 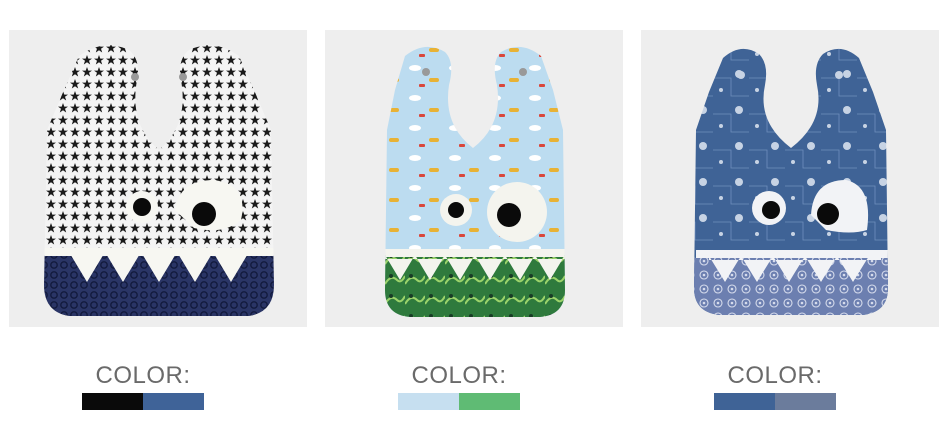 I want to click on color-swatch-blue, so click(x=173, y=401).